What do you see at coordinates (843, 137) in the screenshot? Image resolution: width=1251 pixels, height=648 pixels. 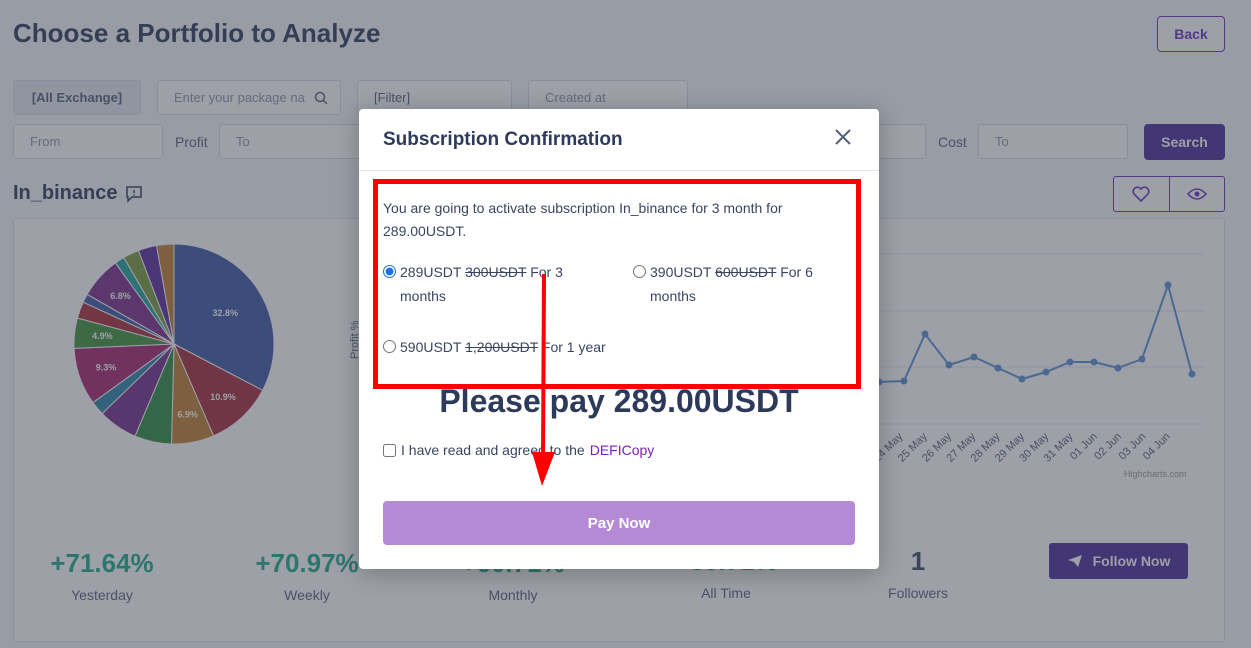 I see `close-icon` at bounding box center [843, 137].